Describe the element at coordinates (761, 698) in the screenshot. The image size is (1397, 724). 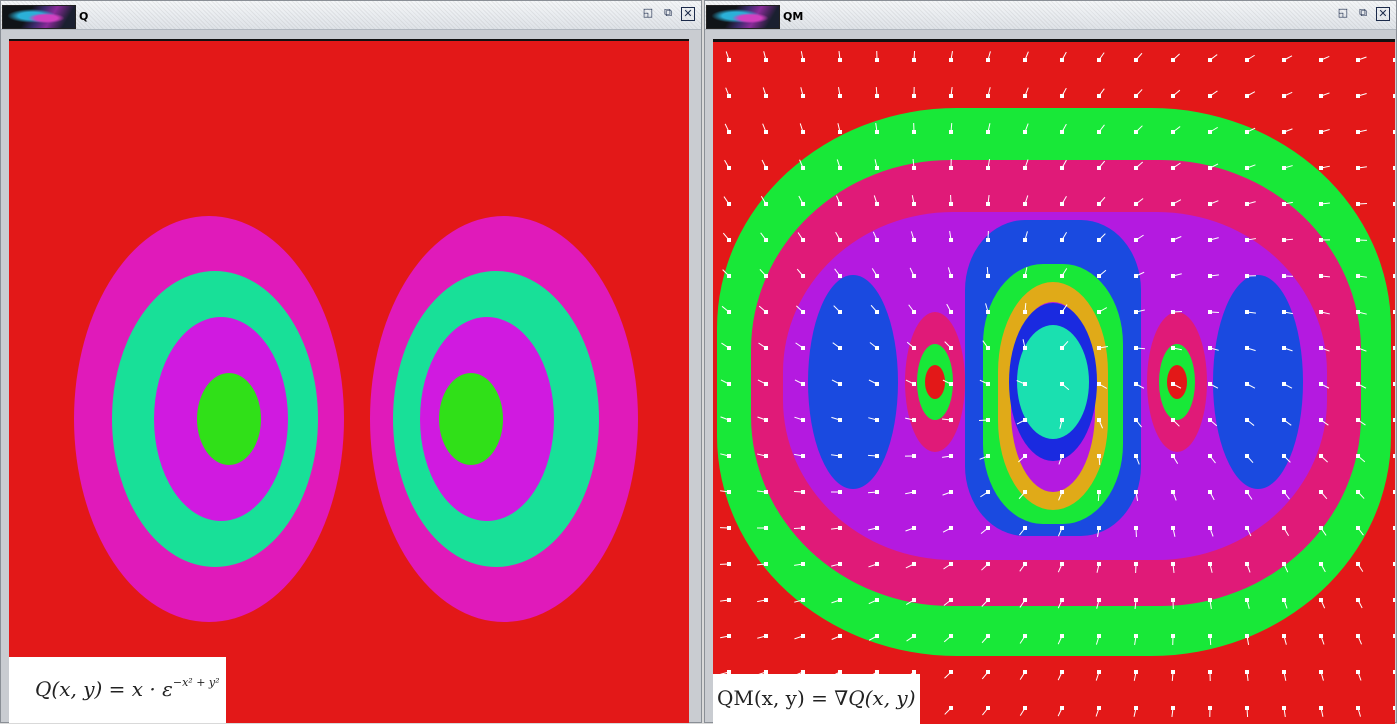
I see `formula-lhs: QM(x, y)` at that location.